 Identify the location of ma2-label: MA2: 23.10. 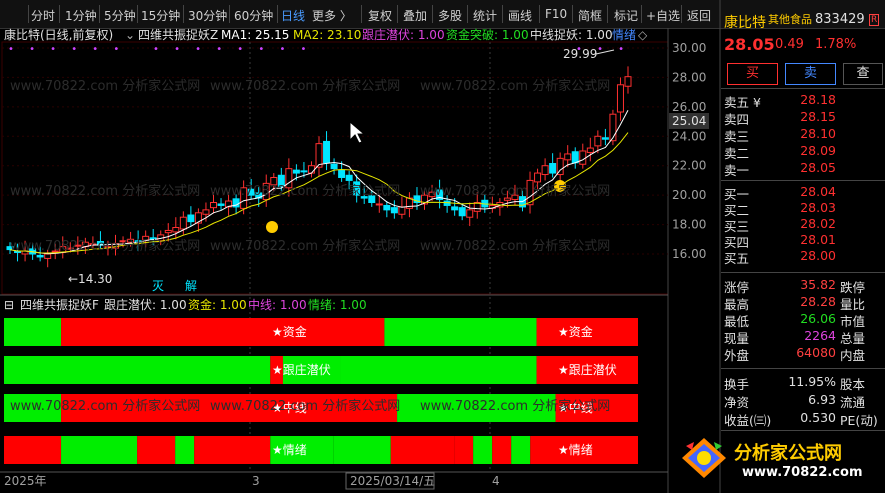
(327, 35).